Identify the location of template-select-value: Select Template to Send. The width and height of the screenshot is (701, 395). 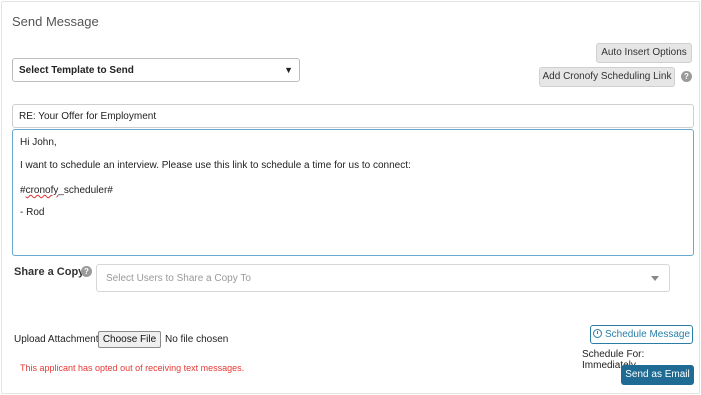
(76, 70).